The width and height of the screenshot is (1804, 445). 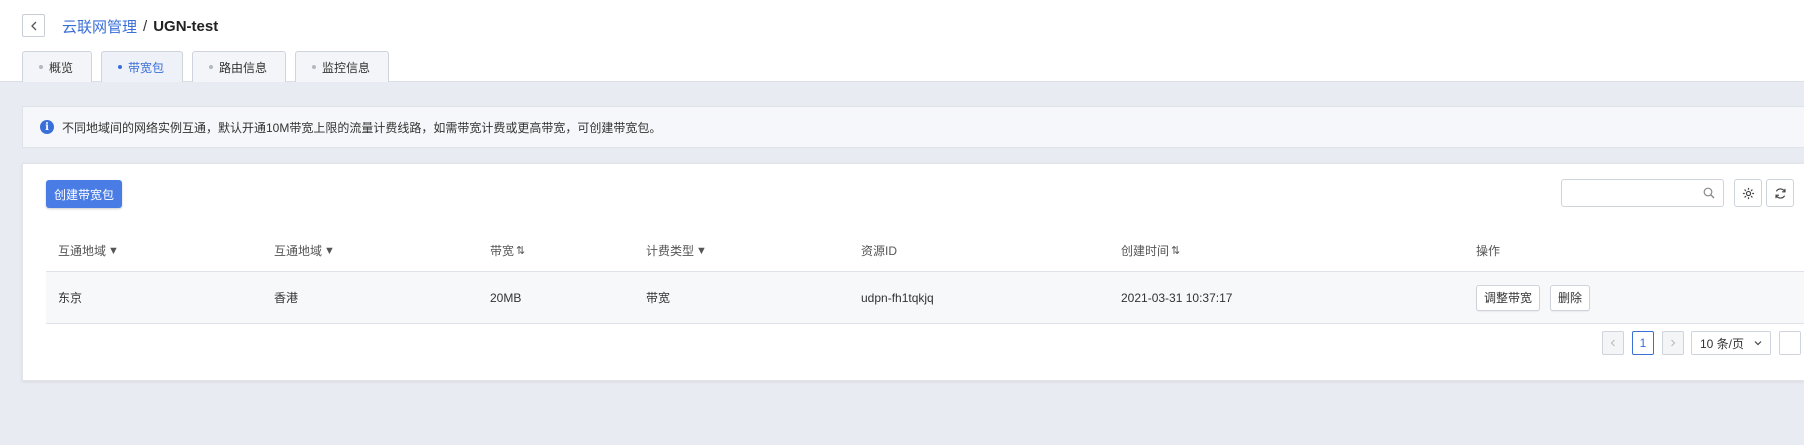 I want to click on cell-actions: 调整带宽 删除, so click(x=1537, y=297).